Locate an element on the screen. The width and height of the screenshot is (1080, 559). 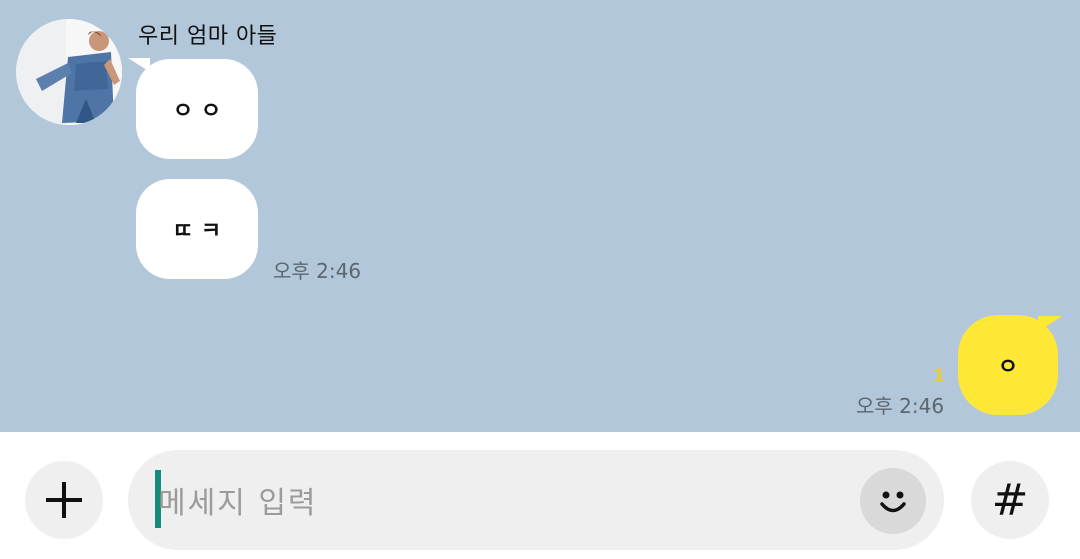
smiley-icon is located at coordinates (893, 502).